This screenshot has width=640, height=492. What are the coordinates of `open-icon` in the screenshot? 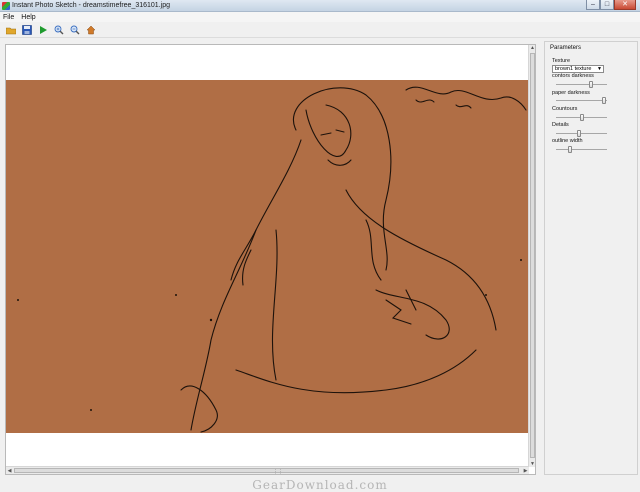 It's located at (11, 30).